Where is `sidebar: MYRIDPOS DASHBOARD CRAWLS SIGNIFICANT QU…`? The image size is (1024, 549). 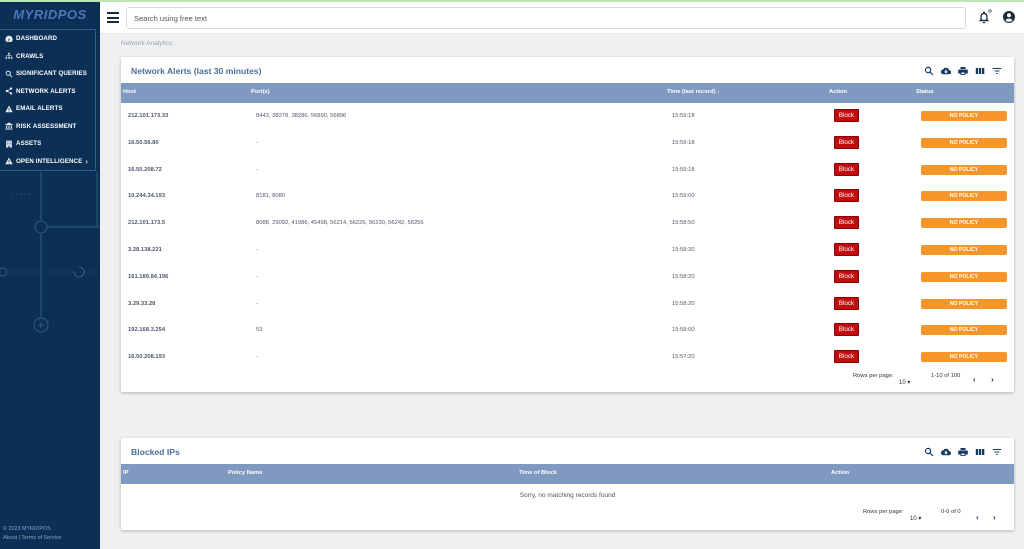
sidebar: MYRIDPOS DASHBOARD CRAWLS SIGNIFICANT QU… is located at coordinates (50, 274).